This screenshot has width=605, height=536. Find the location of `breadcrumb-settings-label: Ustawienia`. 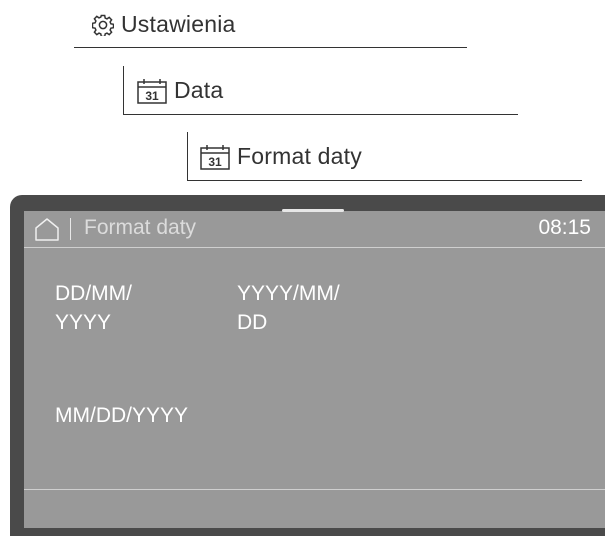

breadcrumb-settings-label: Ustawienia is located at coordinates (178, 24).